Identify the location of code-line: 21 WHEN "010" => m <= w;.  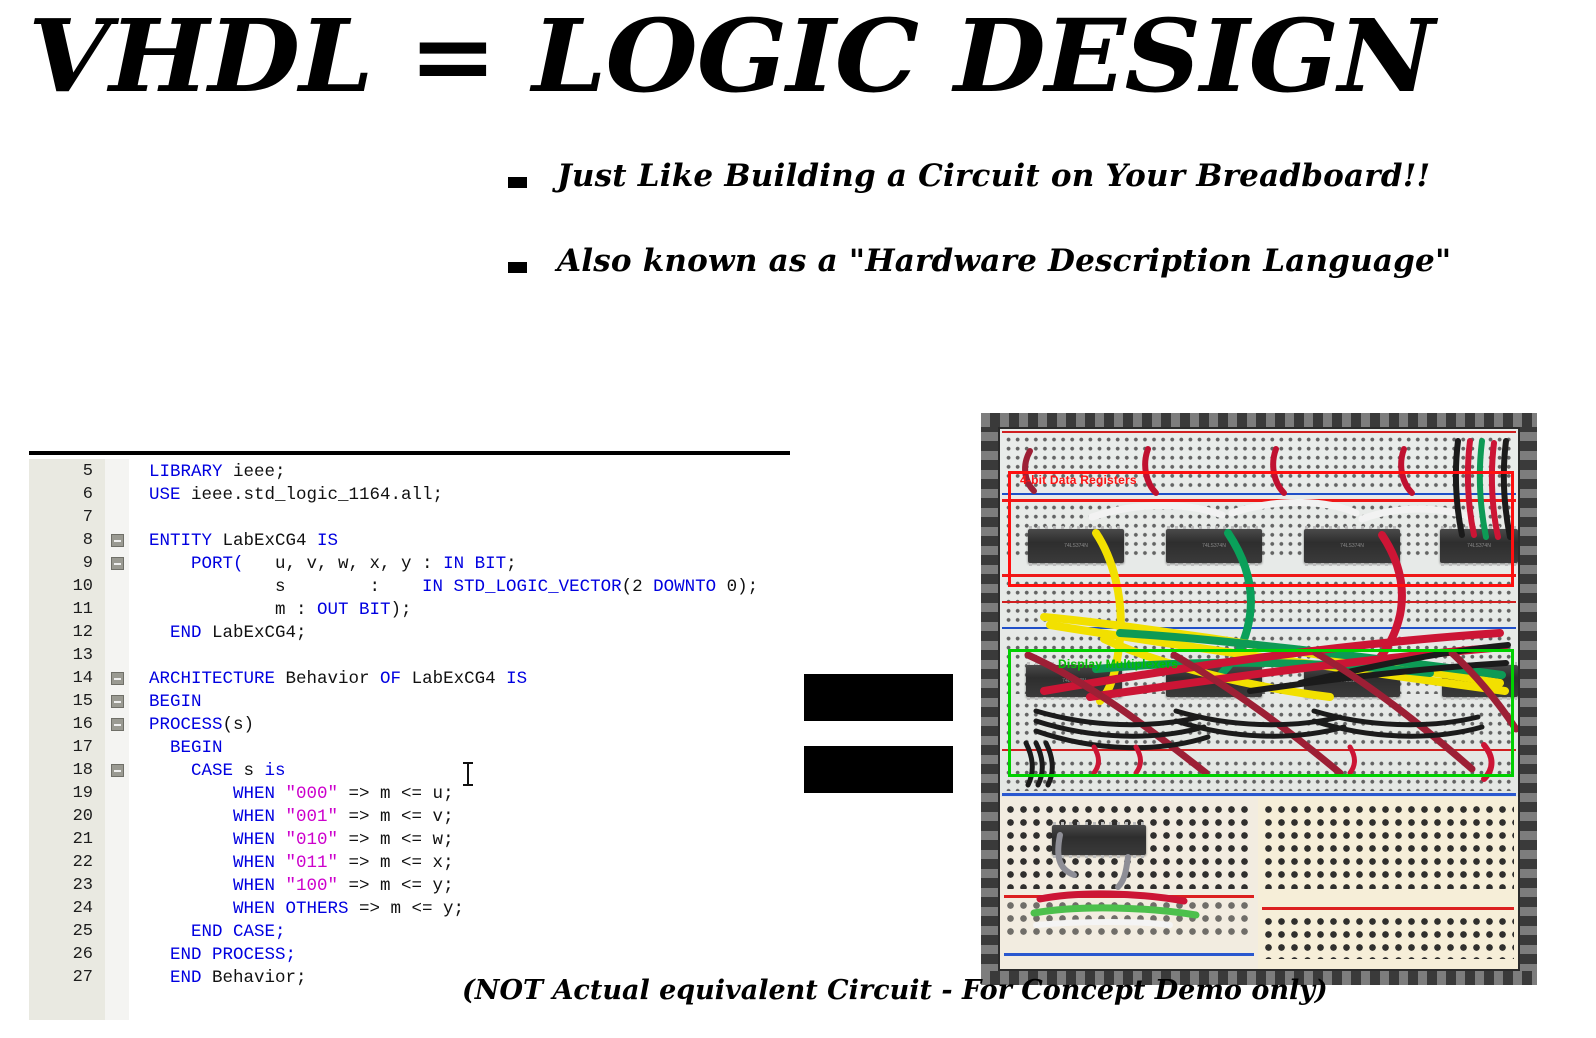
(409, 839).